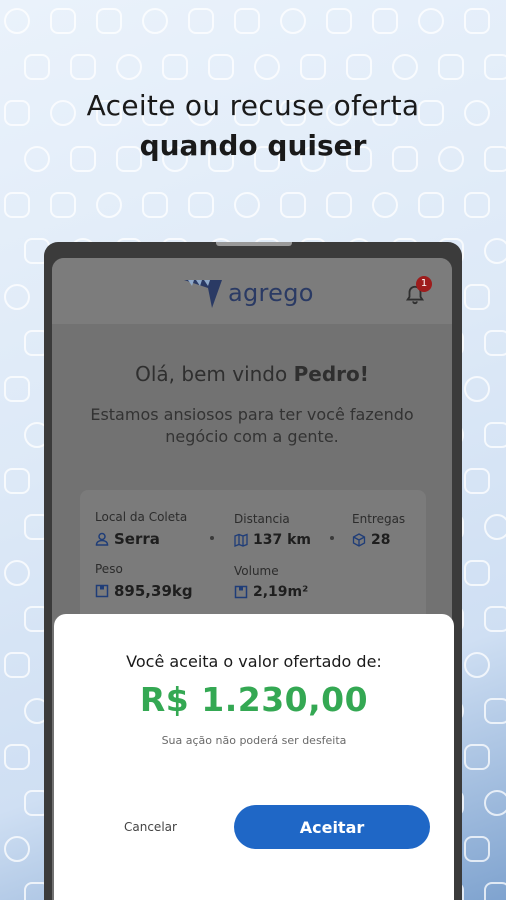 Image resolution: width=506 pixels, height=900 pixels. What do you see at coordinates (141, 517) in the screenshot?
I see `pickup-label: Local da Coleta` at bounding box center [141, 517].